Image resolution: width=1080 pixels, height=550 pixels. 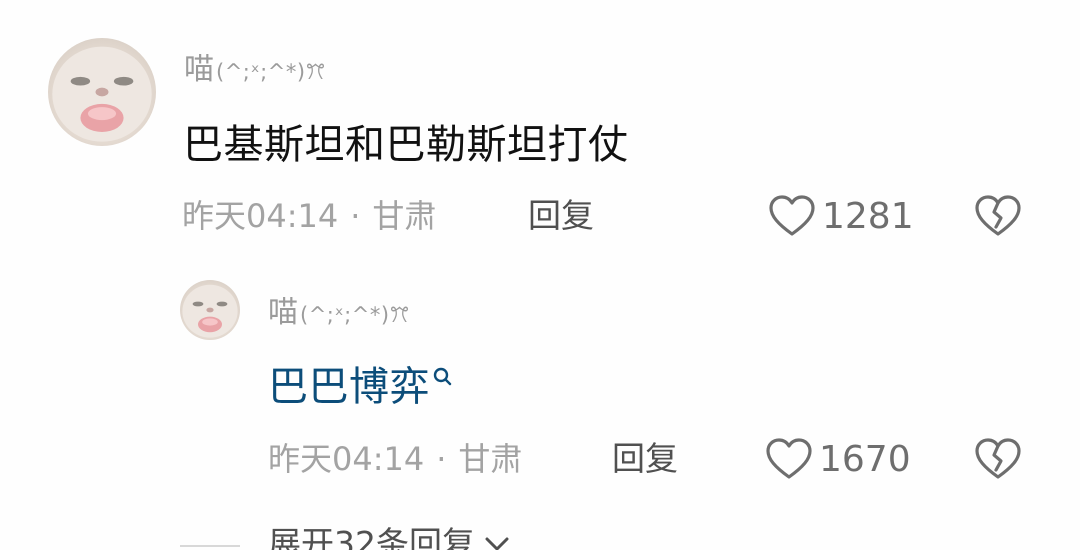 I want to click on like-count: 1281, so click(x=868, y=216).